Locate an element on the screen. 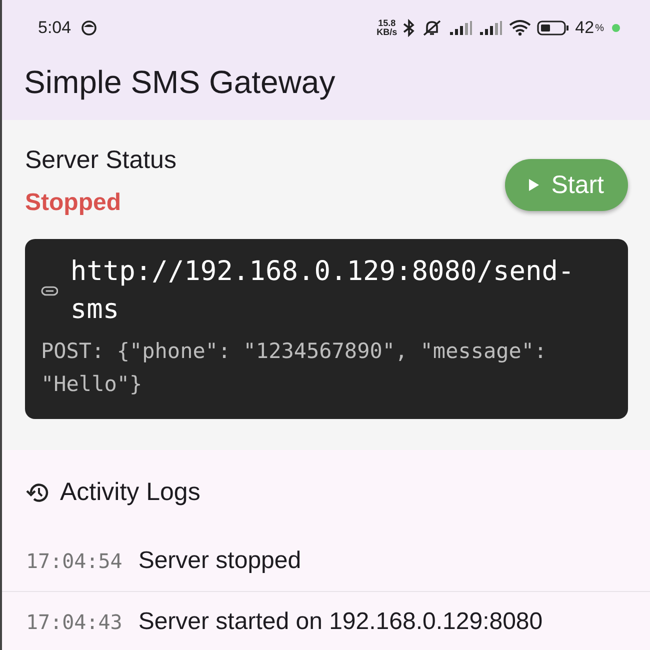  log-message: Server started on 192.168.0.129:8080 is located at coordinates (340, 622).